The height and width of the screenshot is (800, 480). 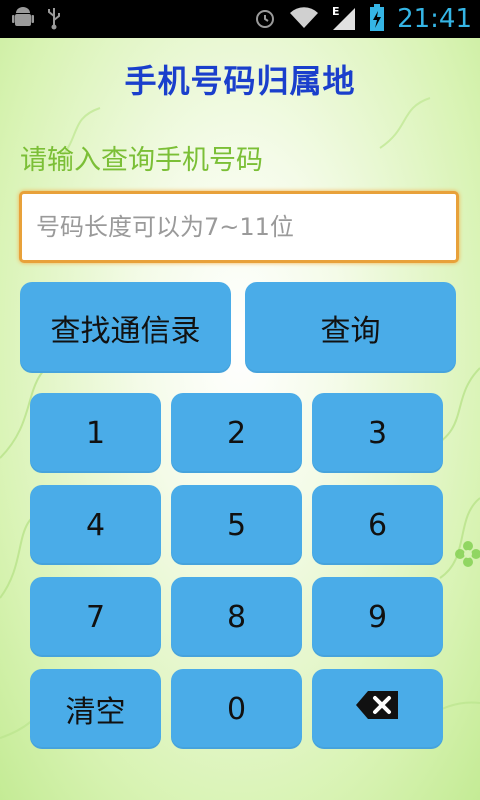 I want to click on key-4: 4, so click(x=95, y=525).